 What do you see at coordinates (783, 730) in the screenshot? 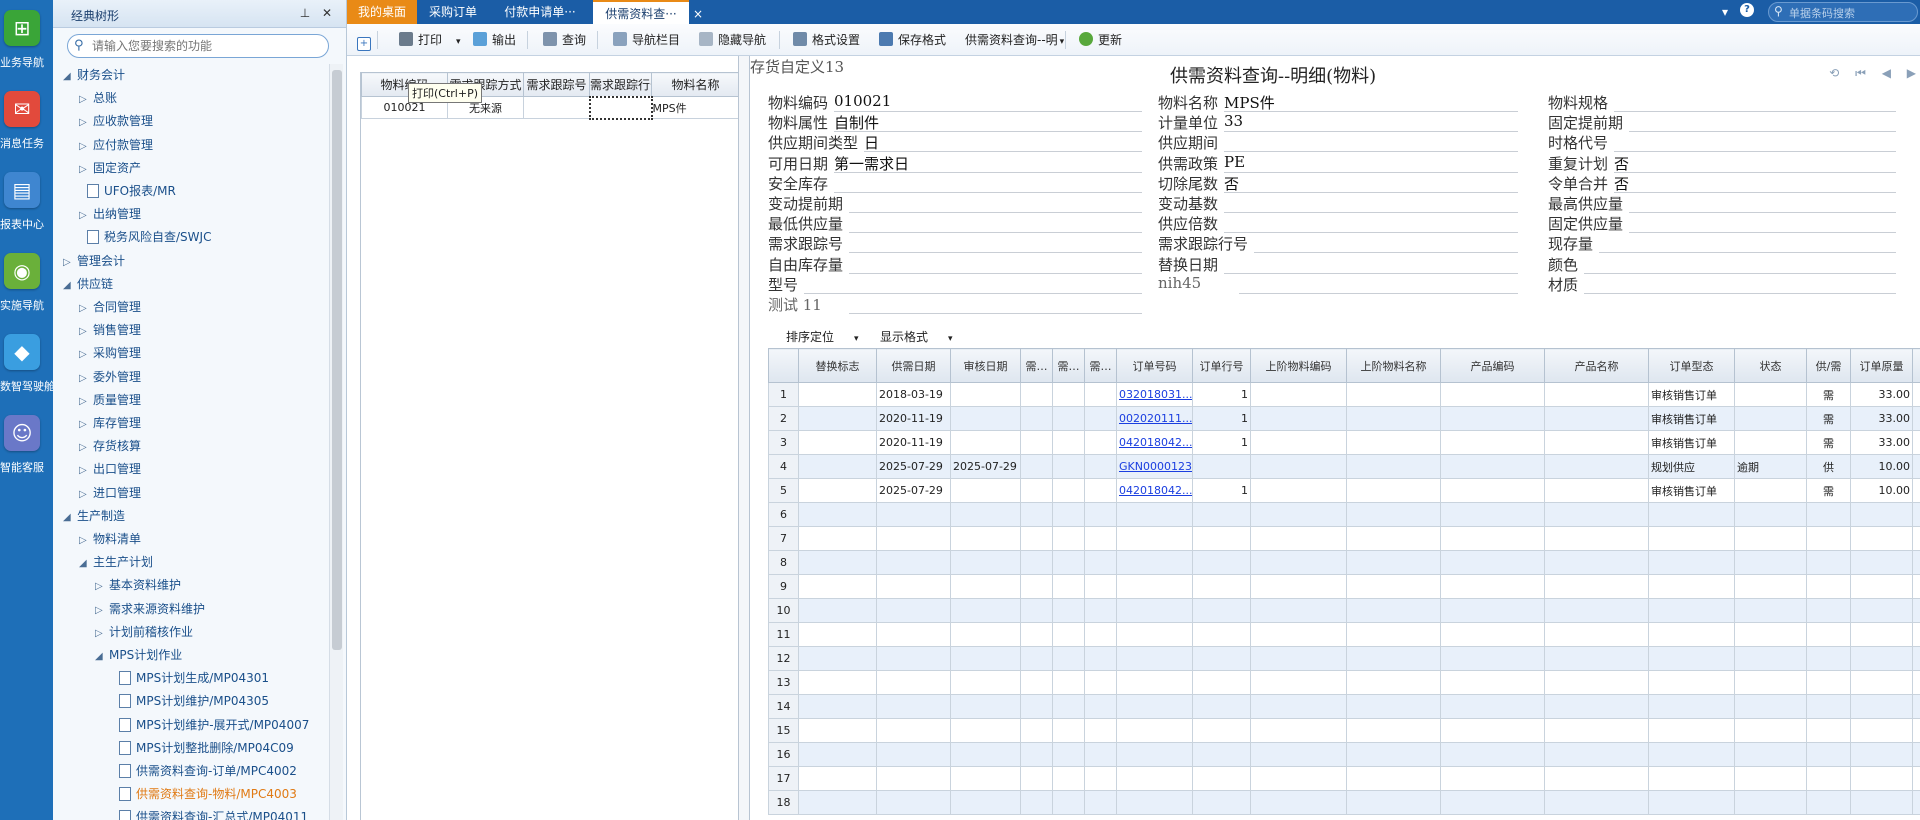
I see `row-number: 15` at bounding box center [783, 730].